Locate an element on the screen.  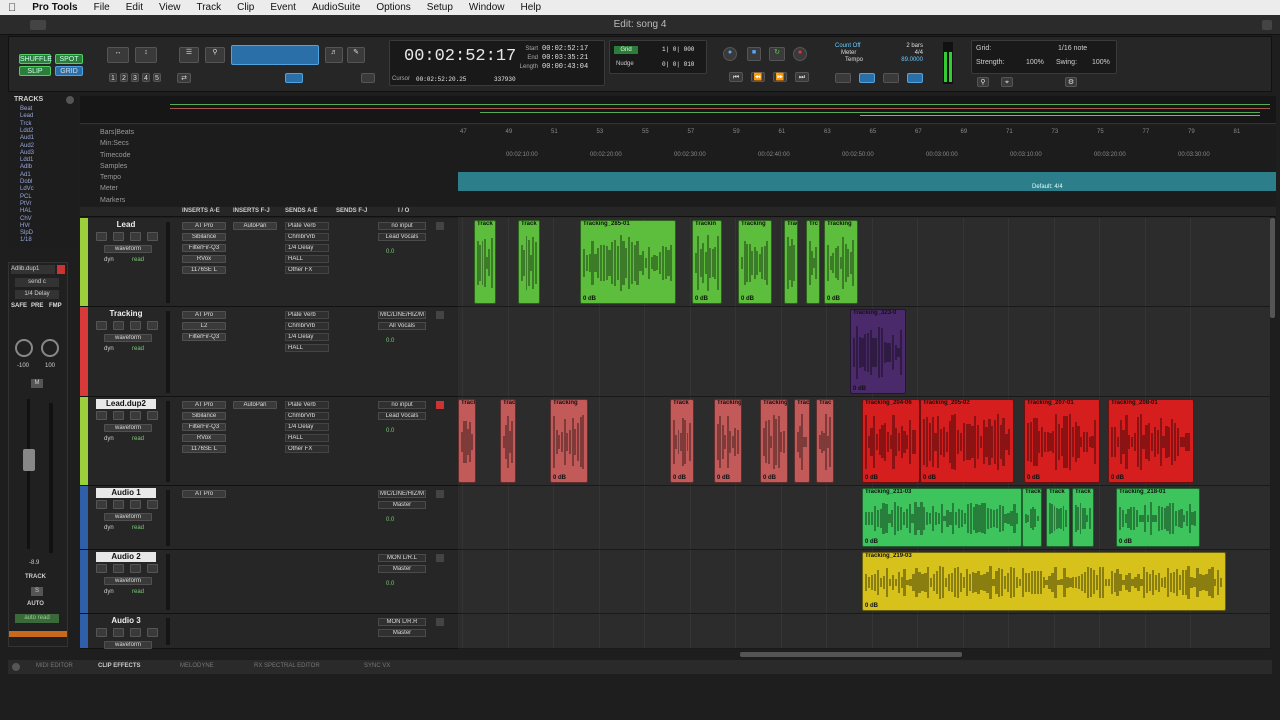
count-off-bars: 2 bars is located at coordinates (910, 46).